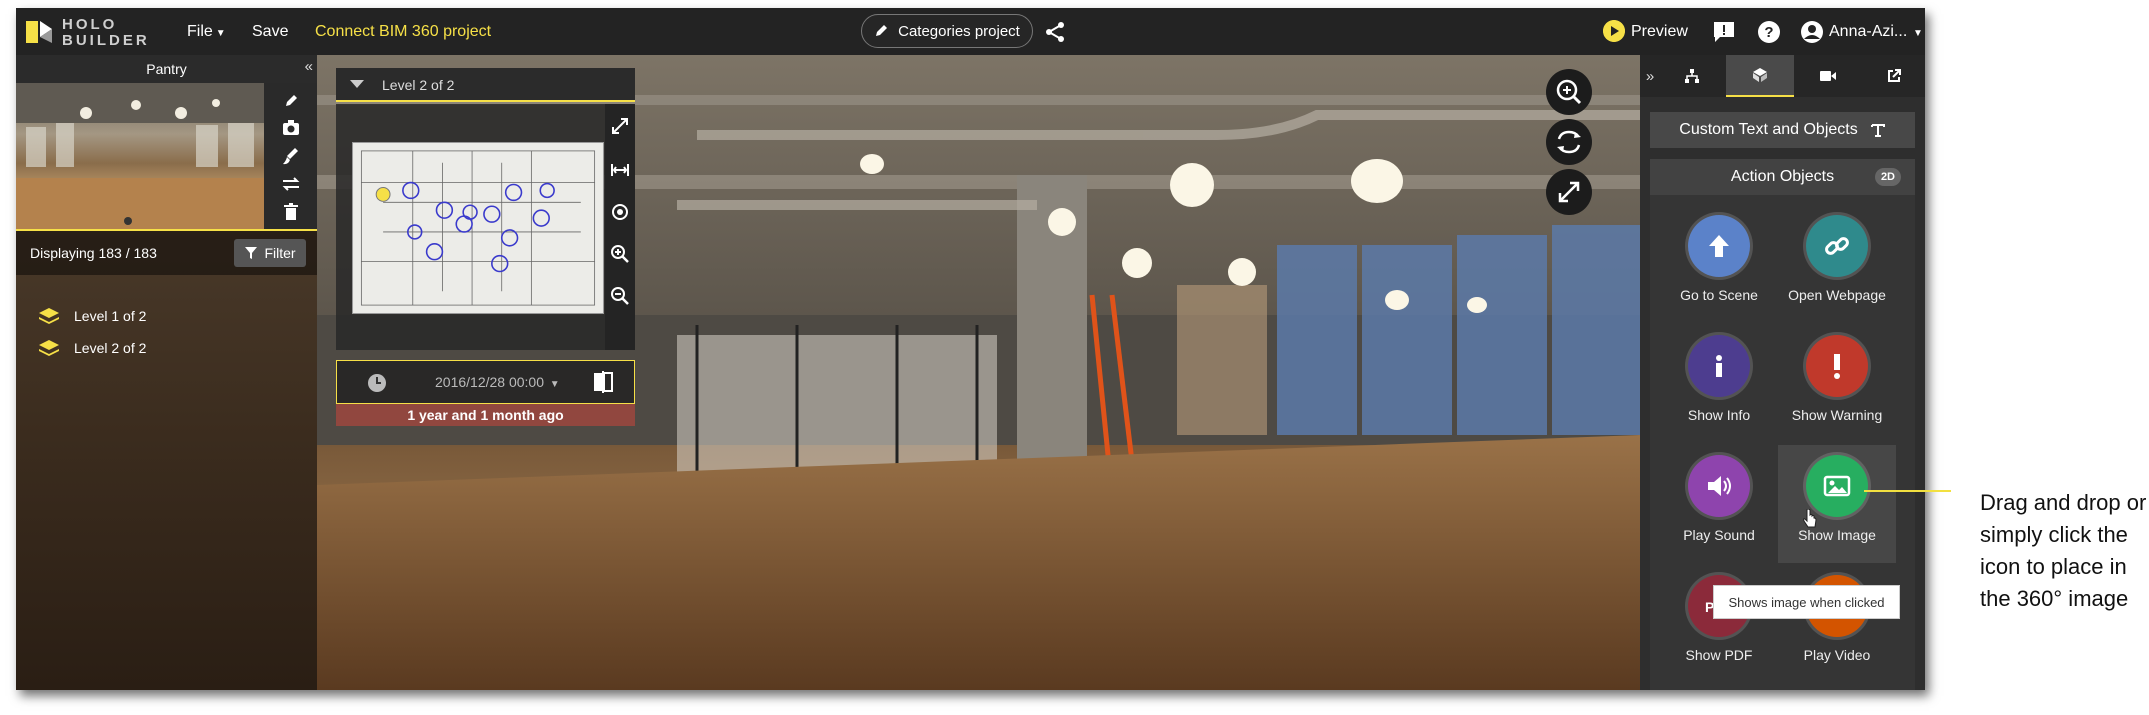  Describe the element at coordinates (882, 30) in the screenshot. I see `pencil-icon` at that location.